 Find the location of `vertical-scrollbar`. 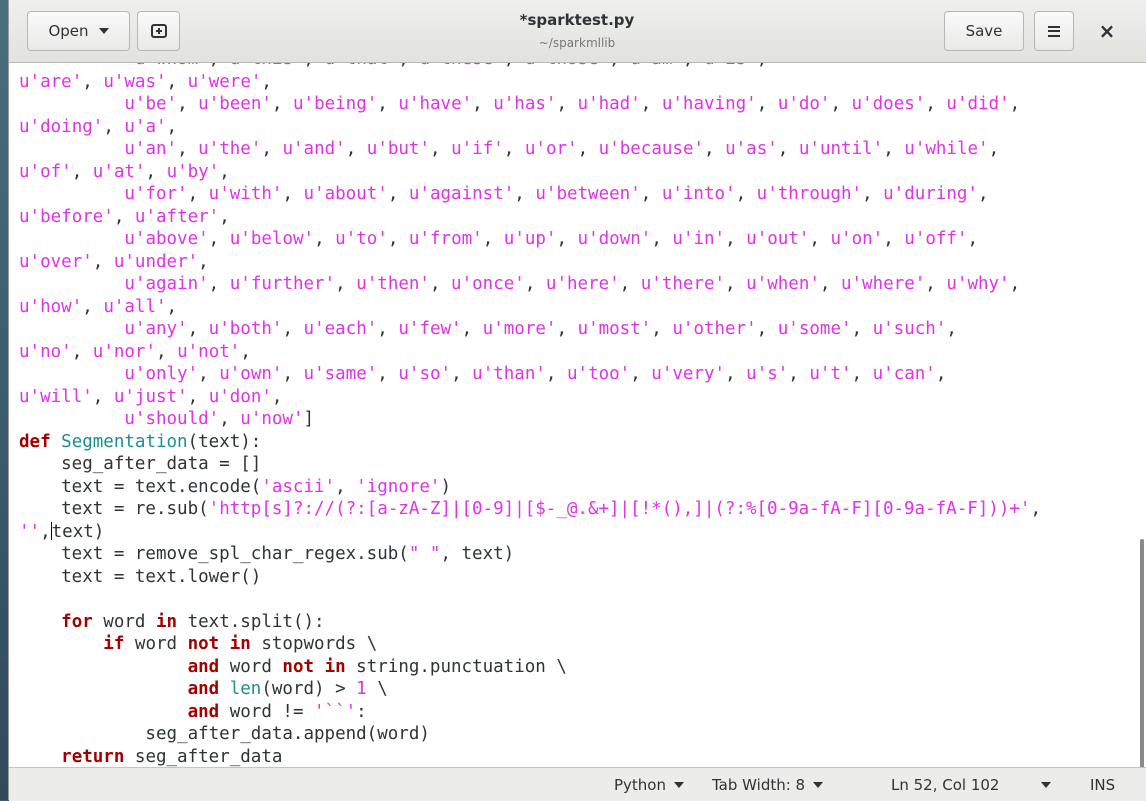

vertical-scrollbar is located at coordinates (1142, 653).